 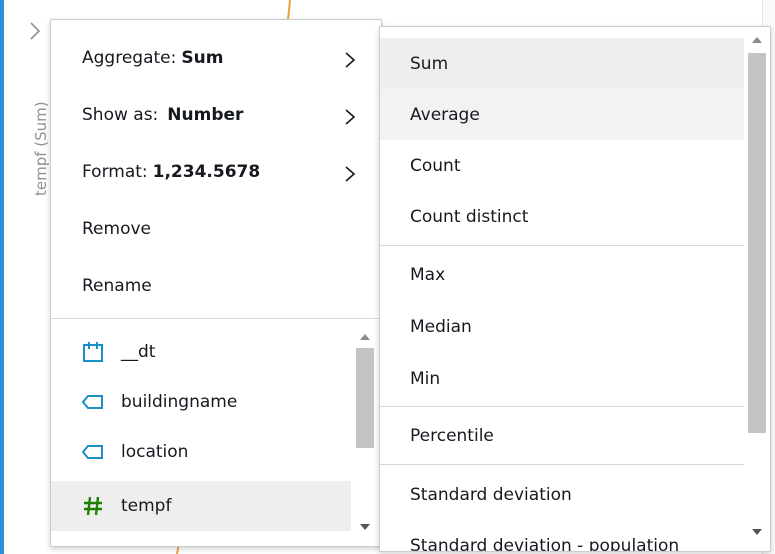 What do you see at coordinates (120, 115) in the screenshot?
I see `show-as-label: Show as:` at bounding box center [120, 115].